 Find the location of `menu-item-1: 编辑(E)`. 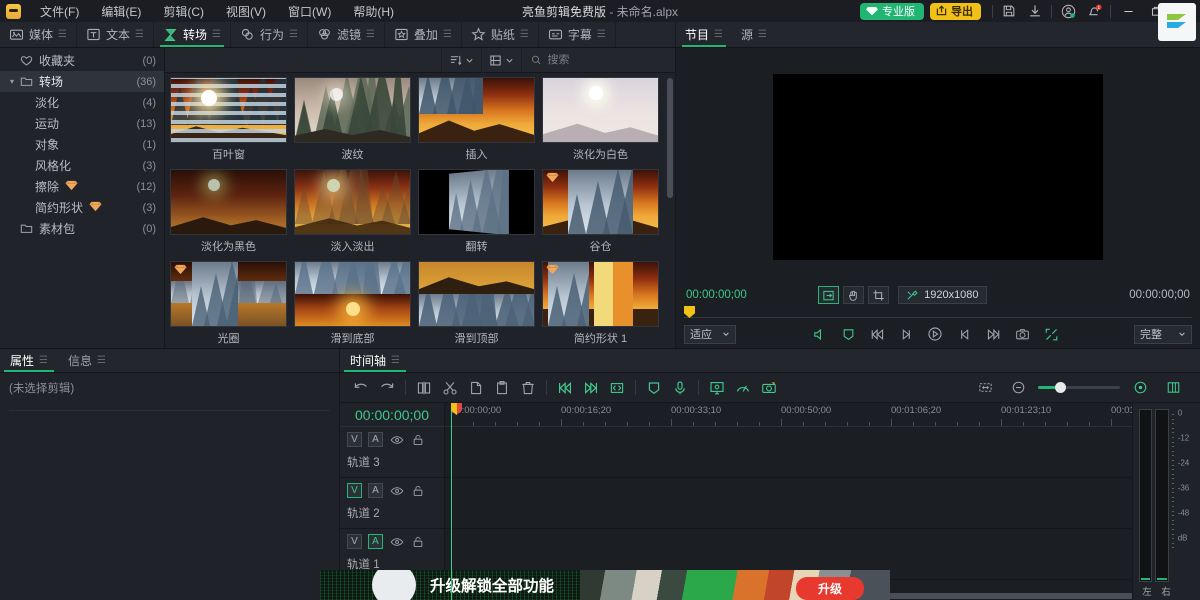

menu-item-1: 编辑(E) is located at coordinates (121, 11).